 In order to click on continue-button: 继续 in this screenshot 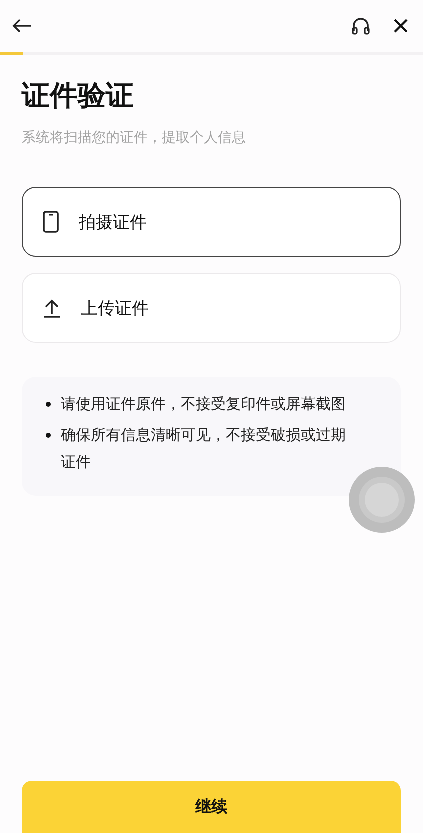, I will do `click(211, 807)`.